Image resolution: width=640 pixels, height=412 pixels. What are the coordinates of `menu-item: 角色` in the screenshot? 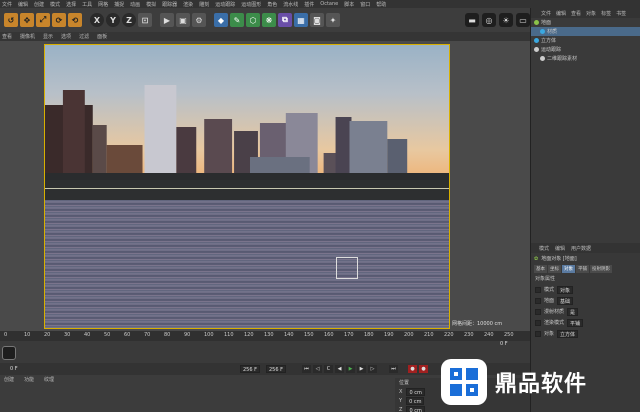 It's located at (272, 4).